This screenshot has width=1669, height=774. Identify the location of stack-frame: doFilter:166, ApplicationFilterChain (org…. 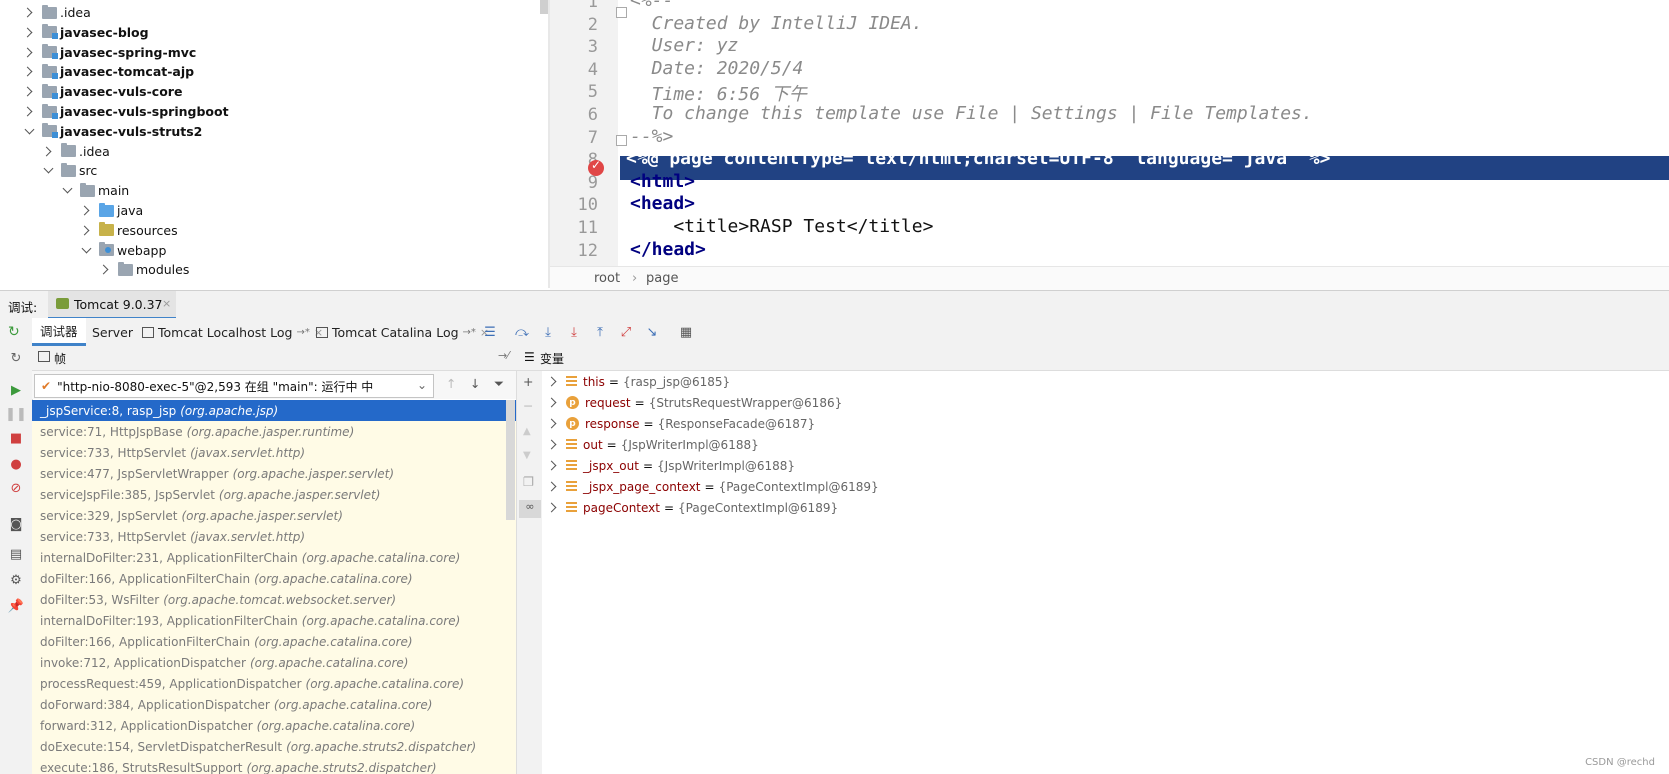
(274, 578).